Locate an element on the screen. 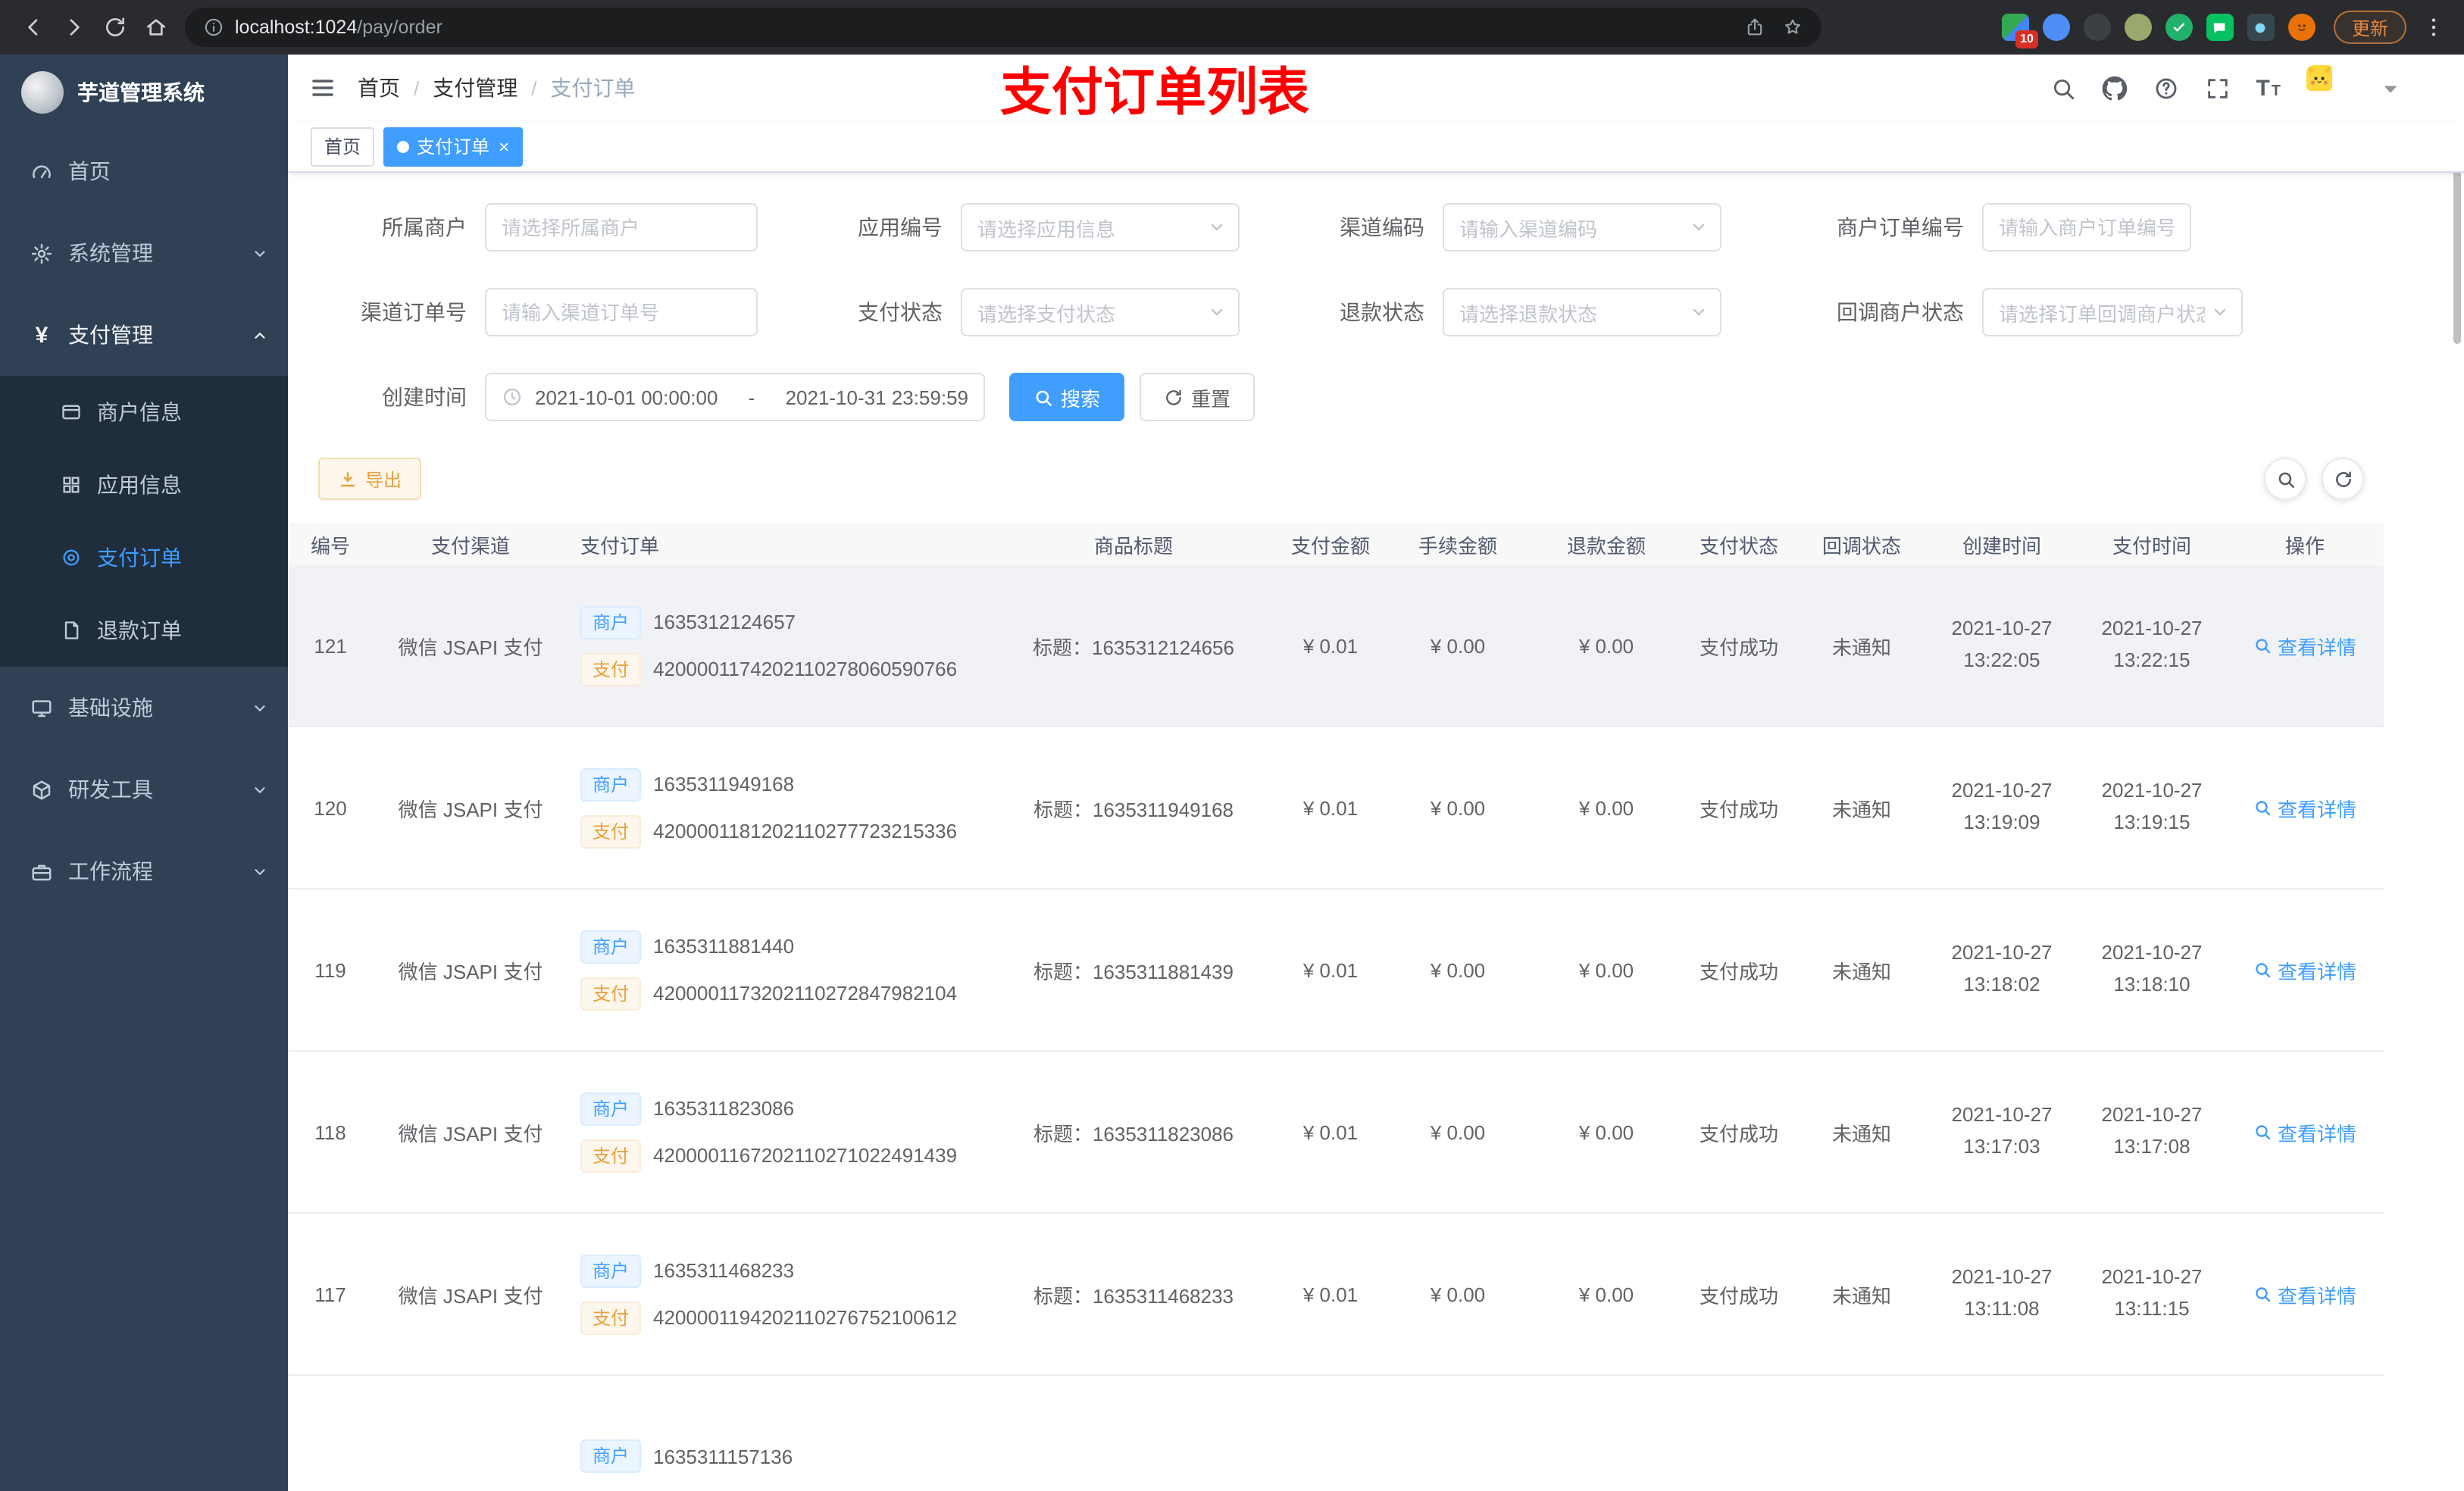  browser-home-icon is located at coordinates (155, 27).